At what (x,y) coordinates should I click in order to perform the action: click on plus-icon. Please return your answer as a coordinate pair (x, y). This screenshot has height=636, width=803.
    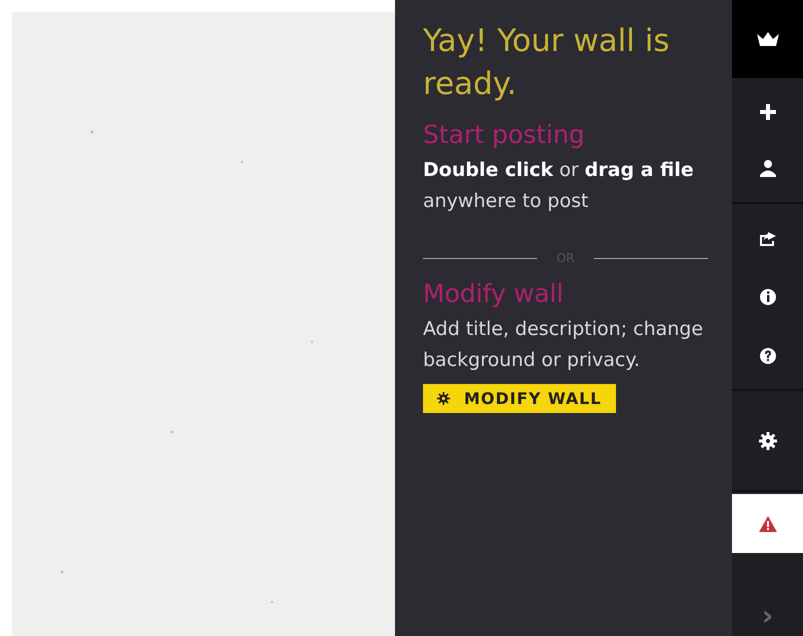
    Looking at the image, I should click on (768, 112).